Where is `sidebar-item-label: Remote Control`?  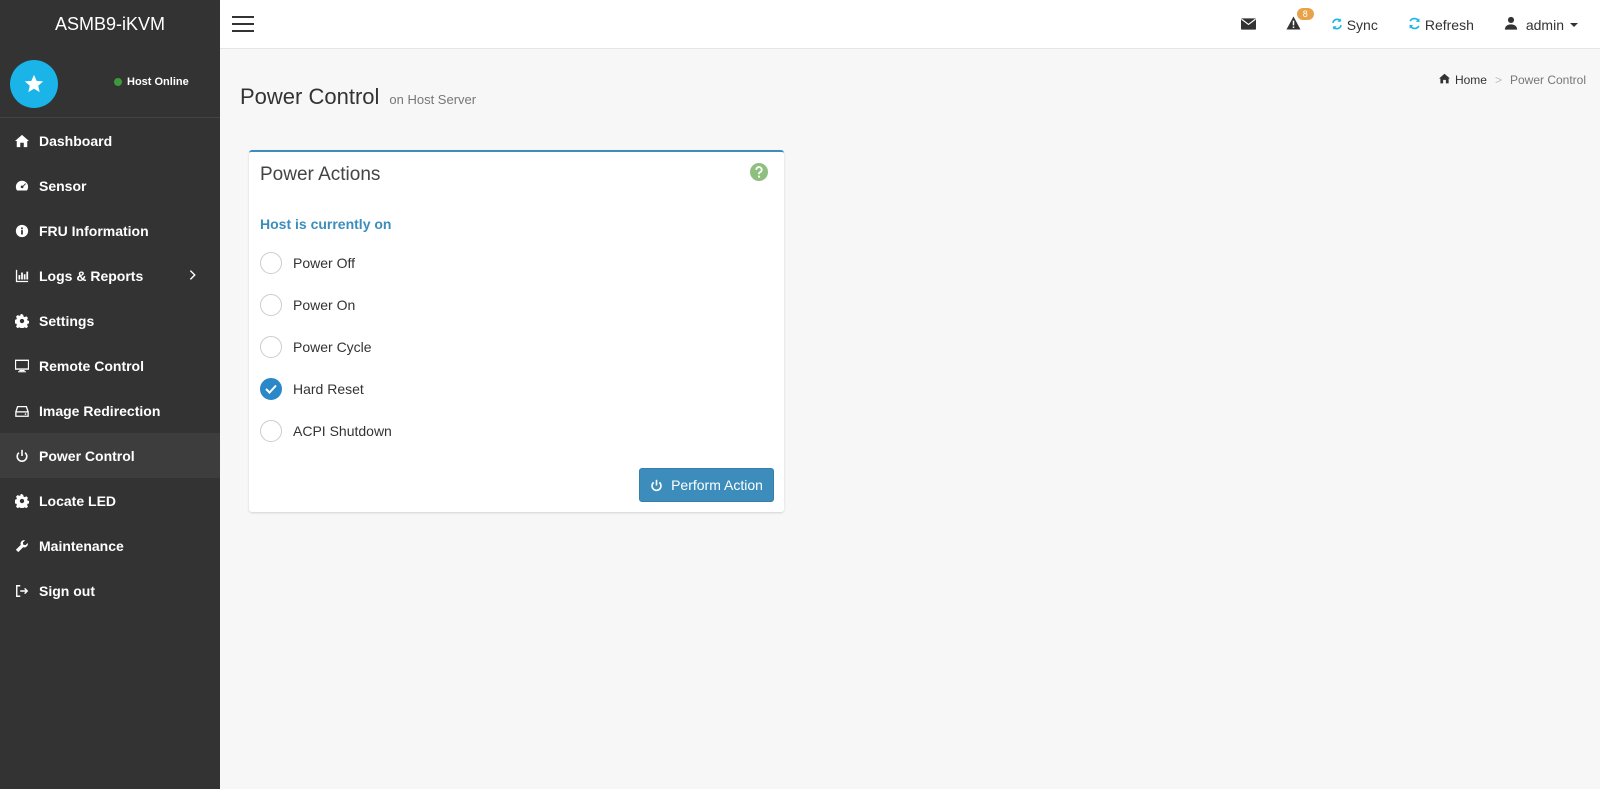
sidebar-item-label: Remote Control is located at coordinates (91, 365).